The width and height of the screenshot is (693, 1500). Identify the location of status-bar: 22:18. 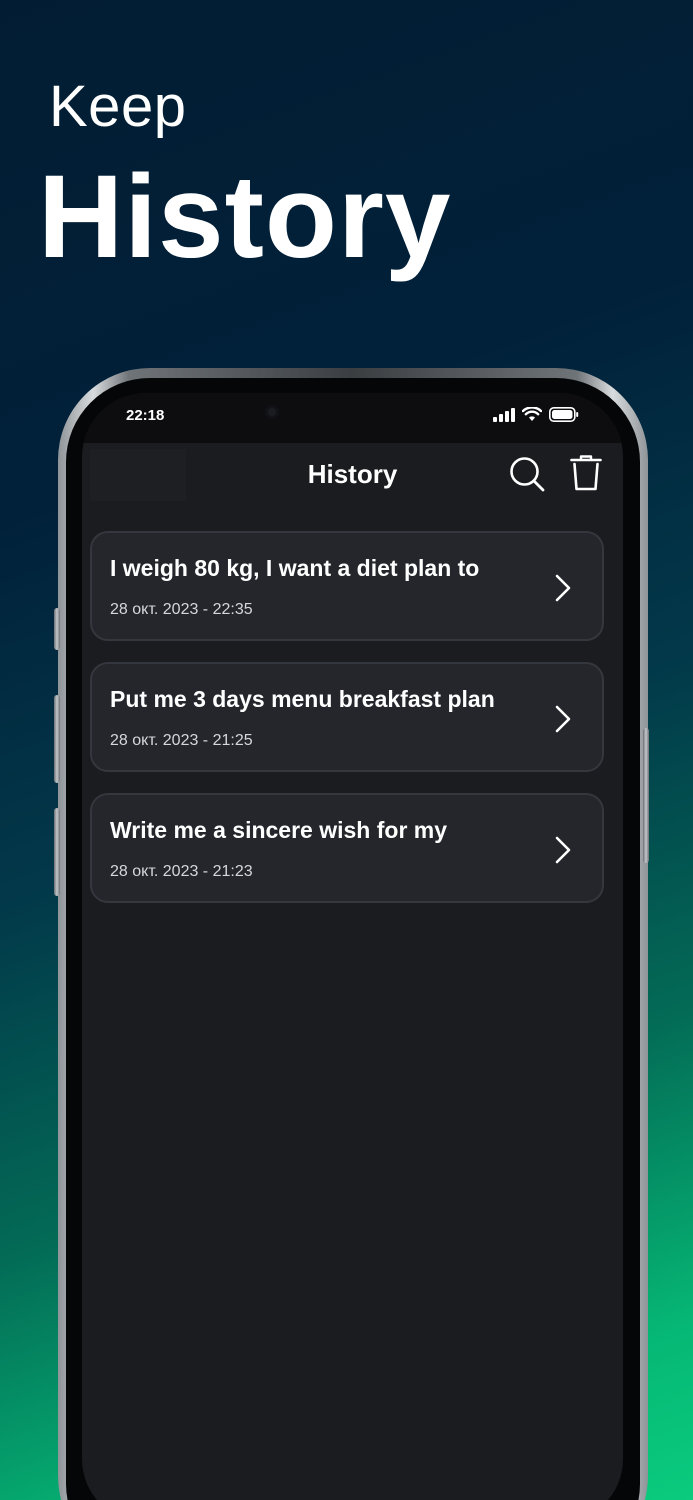
(352, 418).